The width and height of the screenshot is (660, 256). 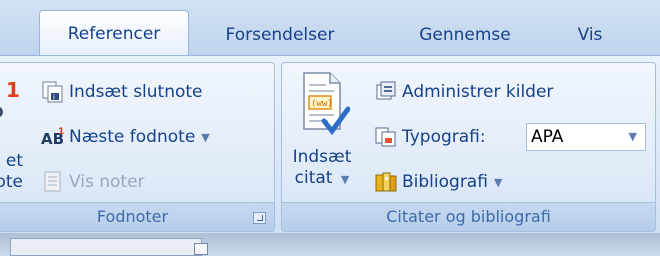 I want to click on next-footnote-icon: AB 1, so click(x=53, y=137).